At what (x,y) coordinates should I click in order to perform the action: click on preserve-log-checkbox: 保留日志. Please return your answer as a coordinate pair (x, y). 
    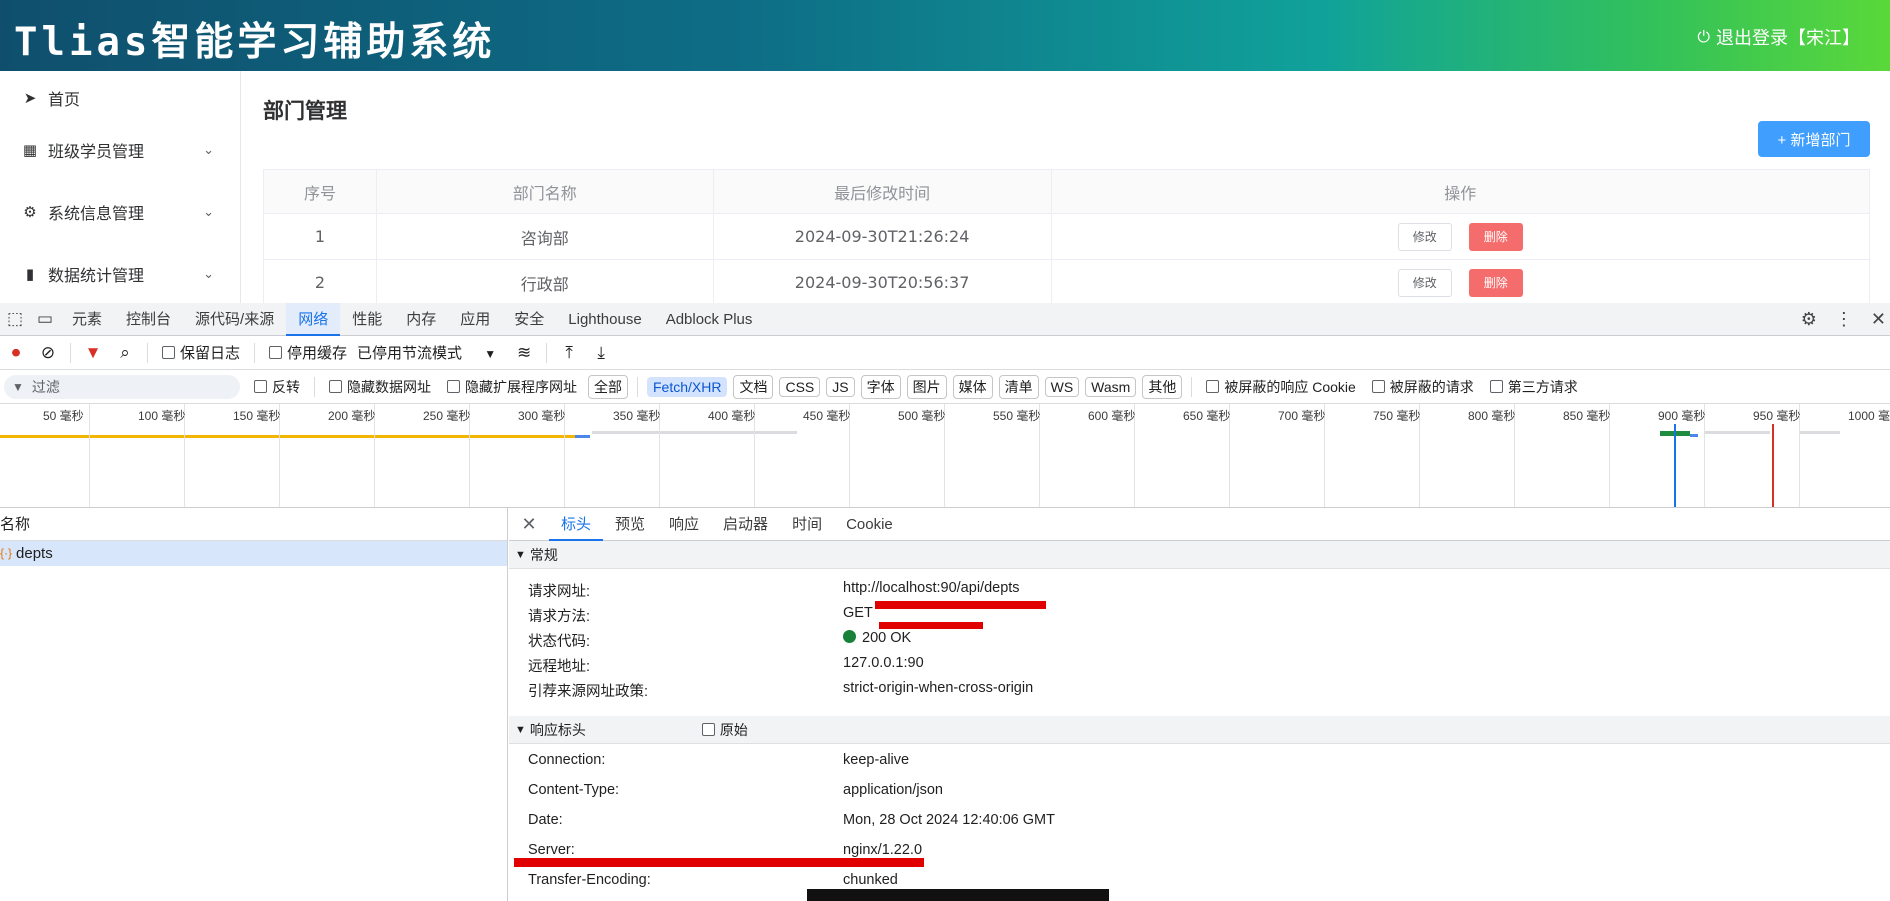
    Looking at the image, I should click on (201, 352).